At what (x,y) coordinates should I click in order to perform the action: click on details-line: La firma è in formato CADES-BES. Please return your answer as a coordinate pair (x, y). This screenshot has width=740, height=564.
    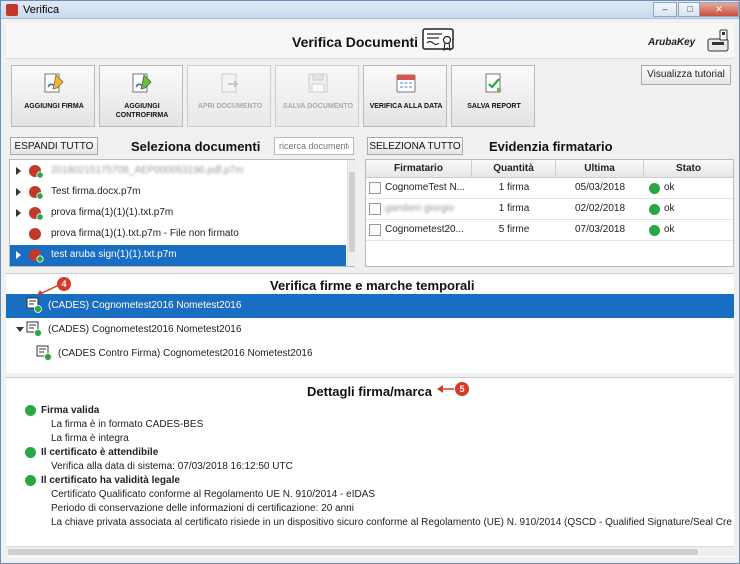
    Looking at the image, I should click on (127, 424).